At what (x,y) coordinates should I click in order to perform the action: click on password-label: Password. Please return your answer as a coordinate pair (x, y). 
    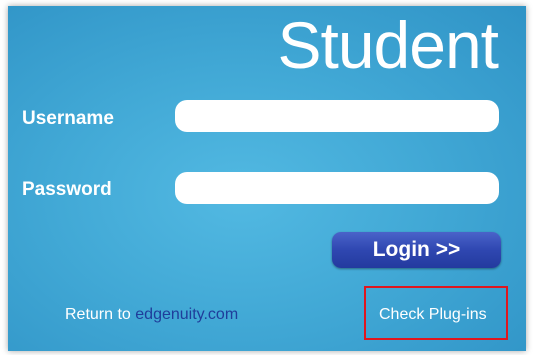
    Looking at the image, I should click on (67, 189).